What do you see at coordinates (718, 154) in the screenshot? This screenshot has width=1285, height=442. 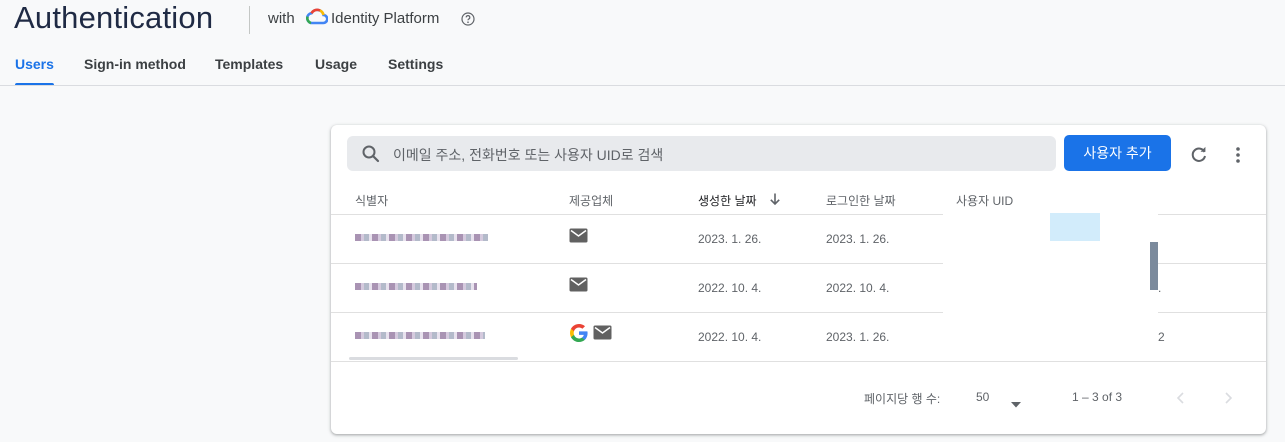 I see `search-input` at bounding box center [718, 154].